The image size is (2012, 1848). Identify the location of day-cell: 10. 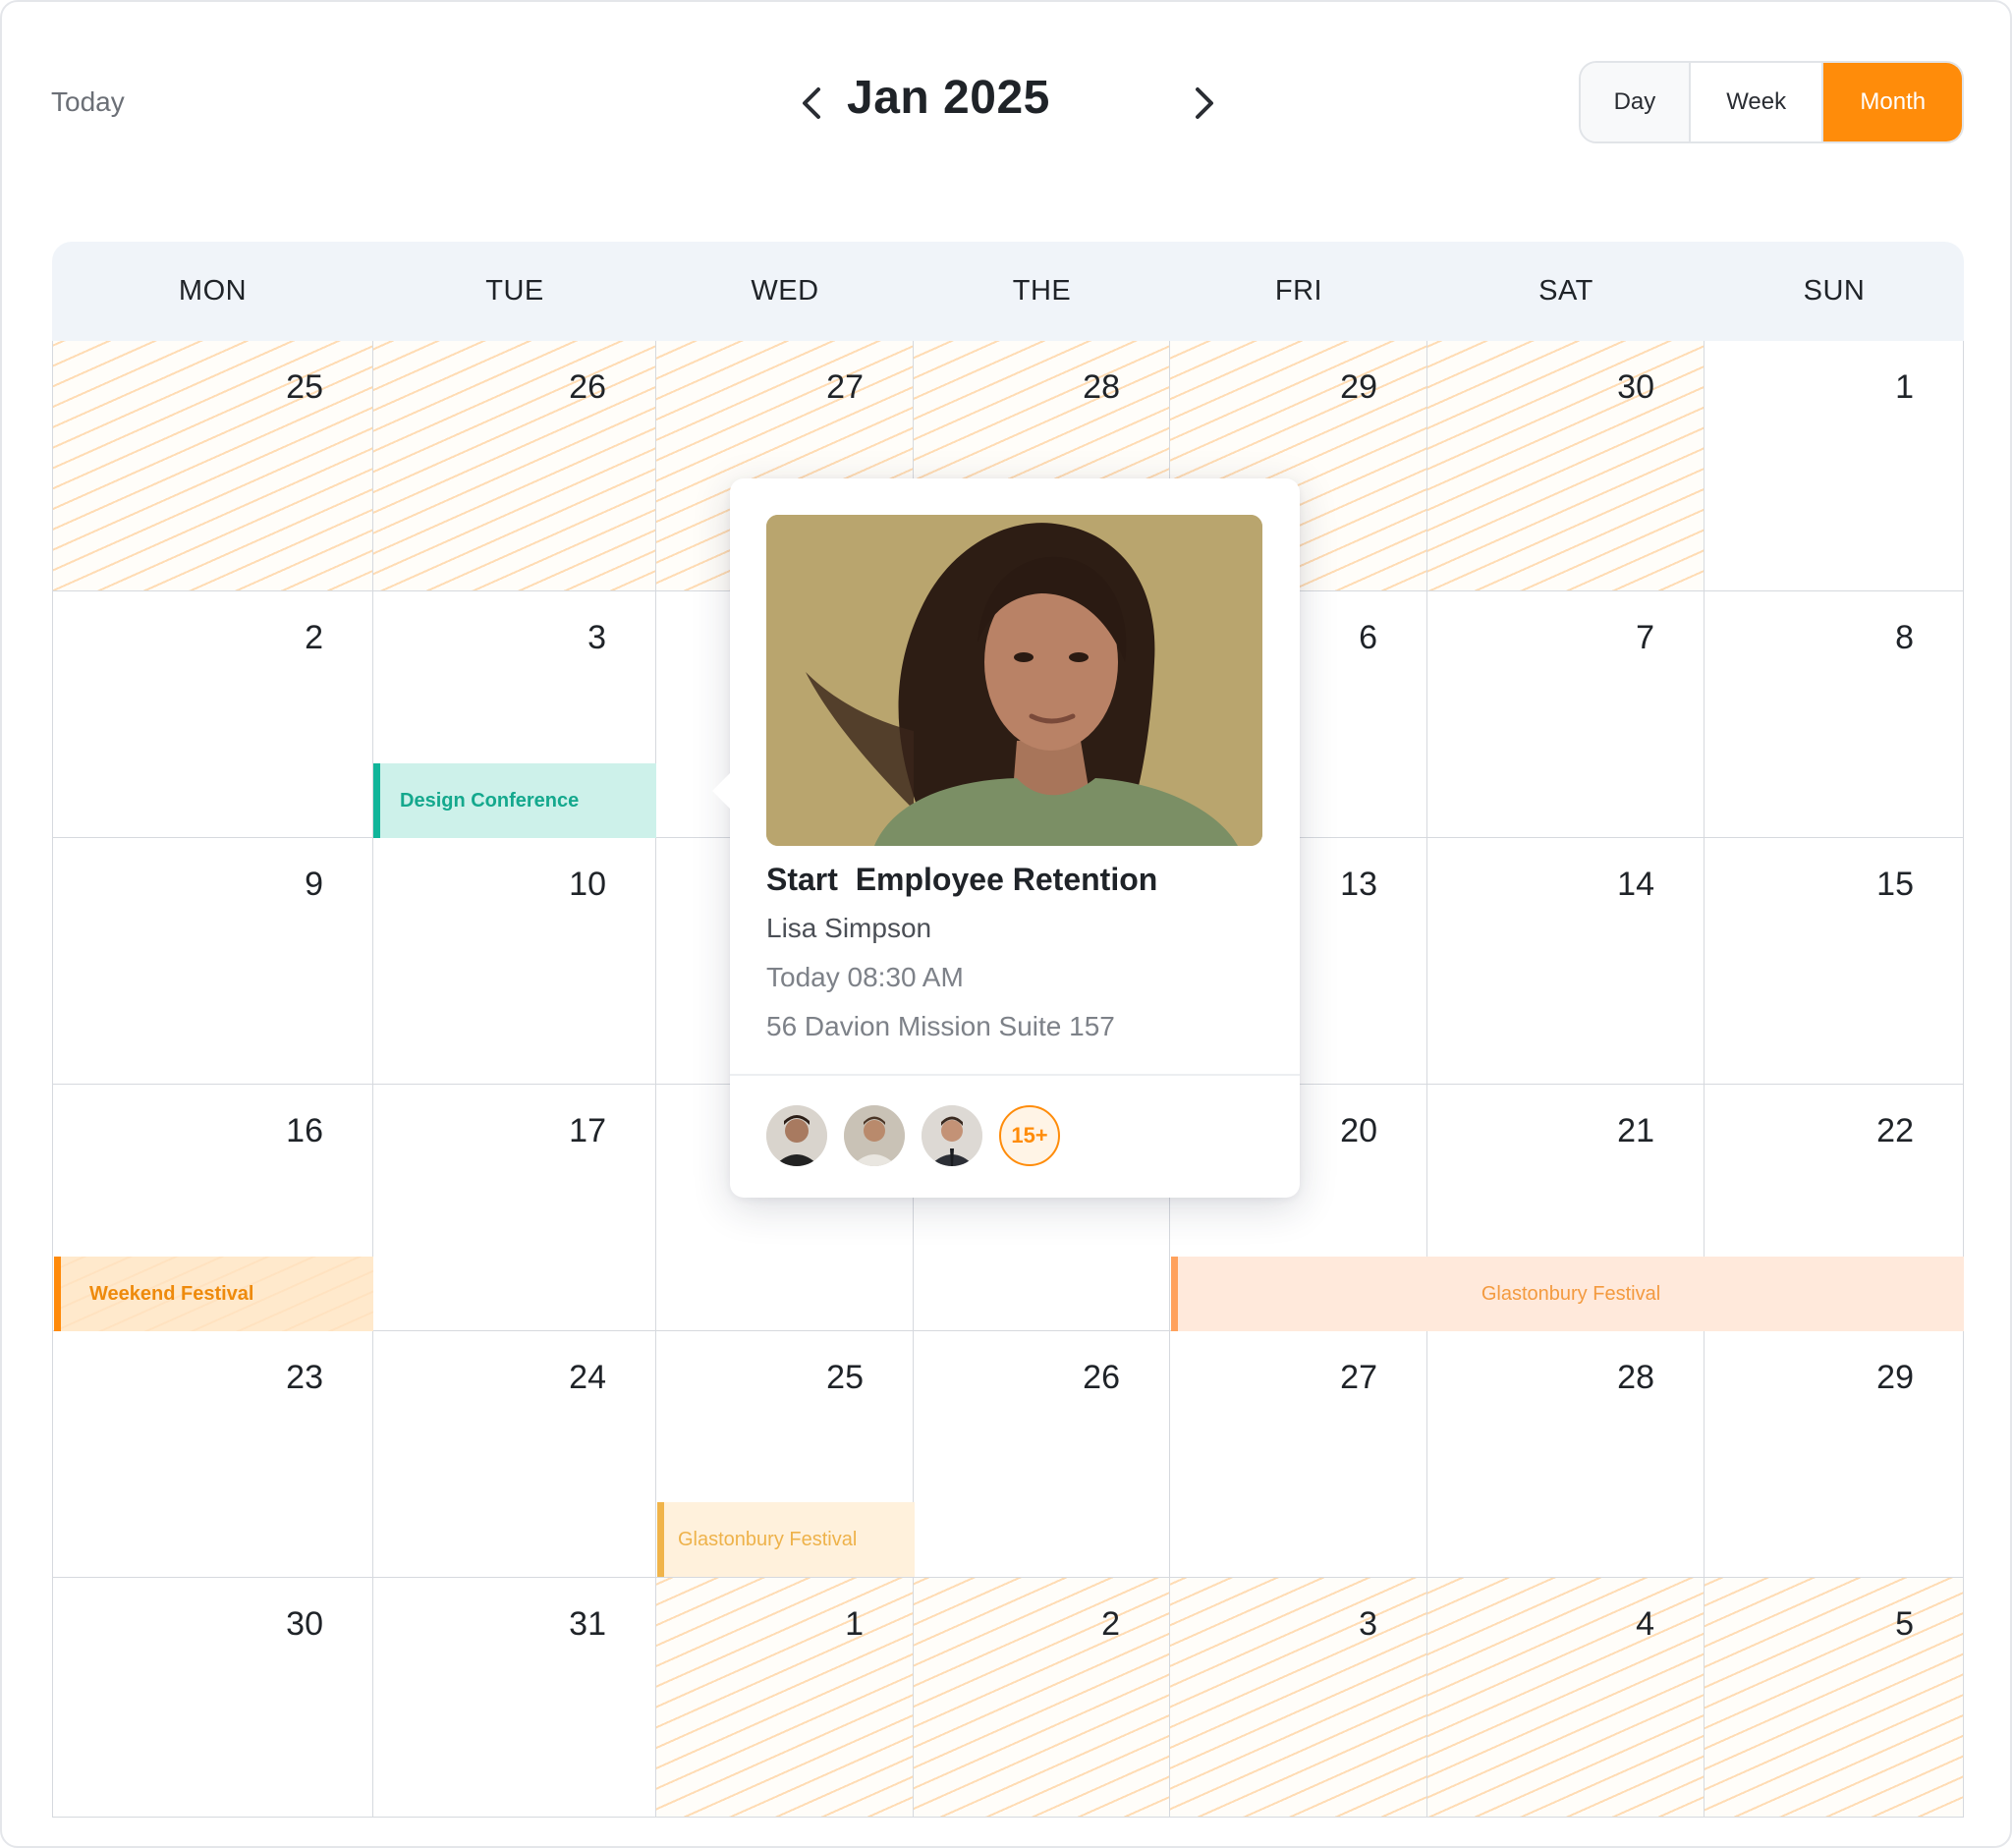
(514, 961).